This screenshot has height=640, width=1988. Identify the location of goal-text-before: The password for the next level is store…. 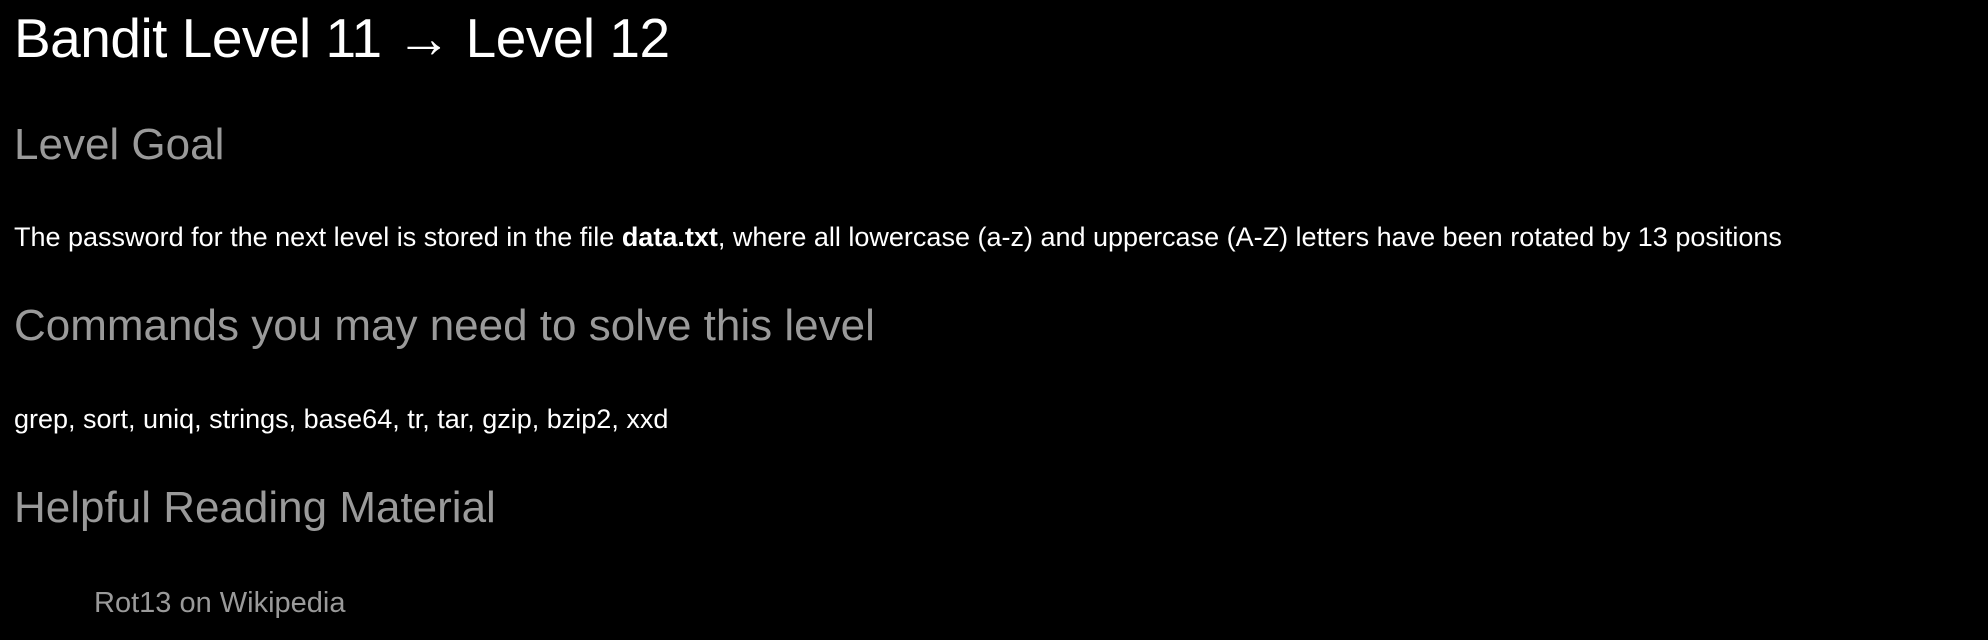
(318, 237).